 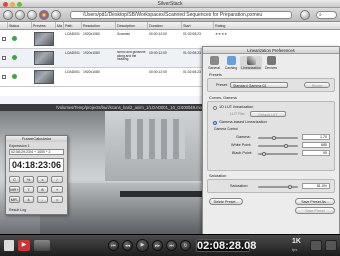 What do you see at coordinates (278, 153) in the screenshot?
I see `black-point-slider` at bounding box center [278, 153].